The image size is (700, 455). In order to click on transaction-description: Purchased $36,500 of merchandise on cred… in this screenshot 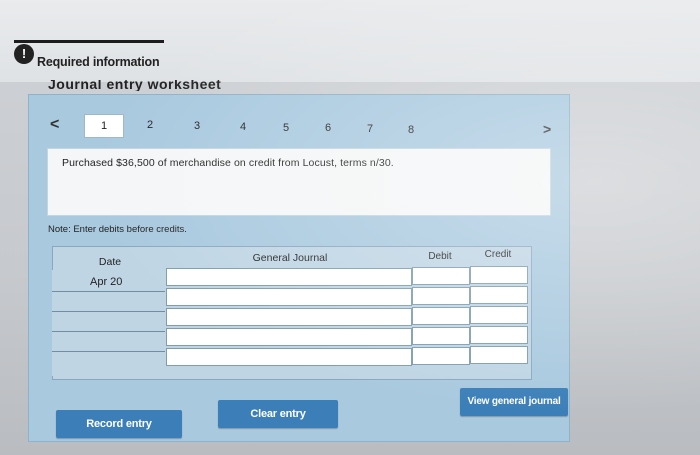, I will do `click(228, 163)`.